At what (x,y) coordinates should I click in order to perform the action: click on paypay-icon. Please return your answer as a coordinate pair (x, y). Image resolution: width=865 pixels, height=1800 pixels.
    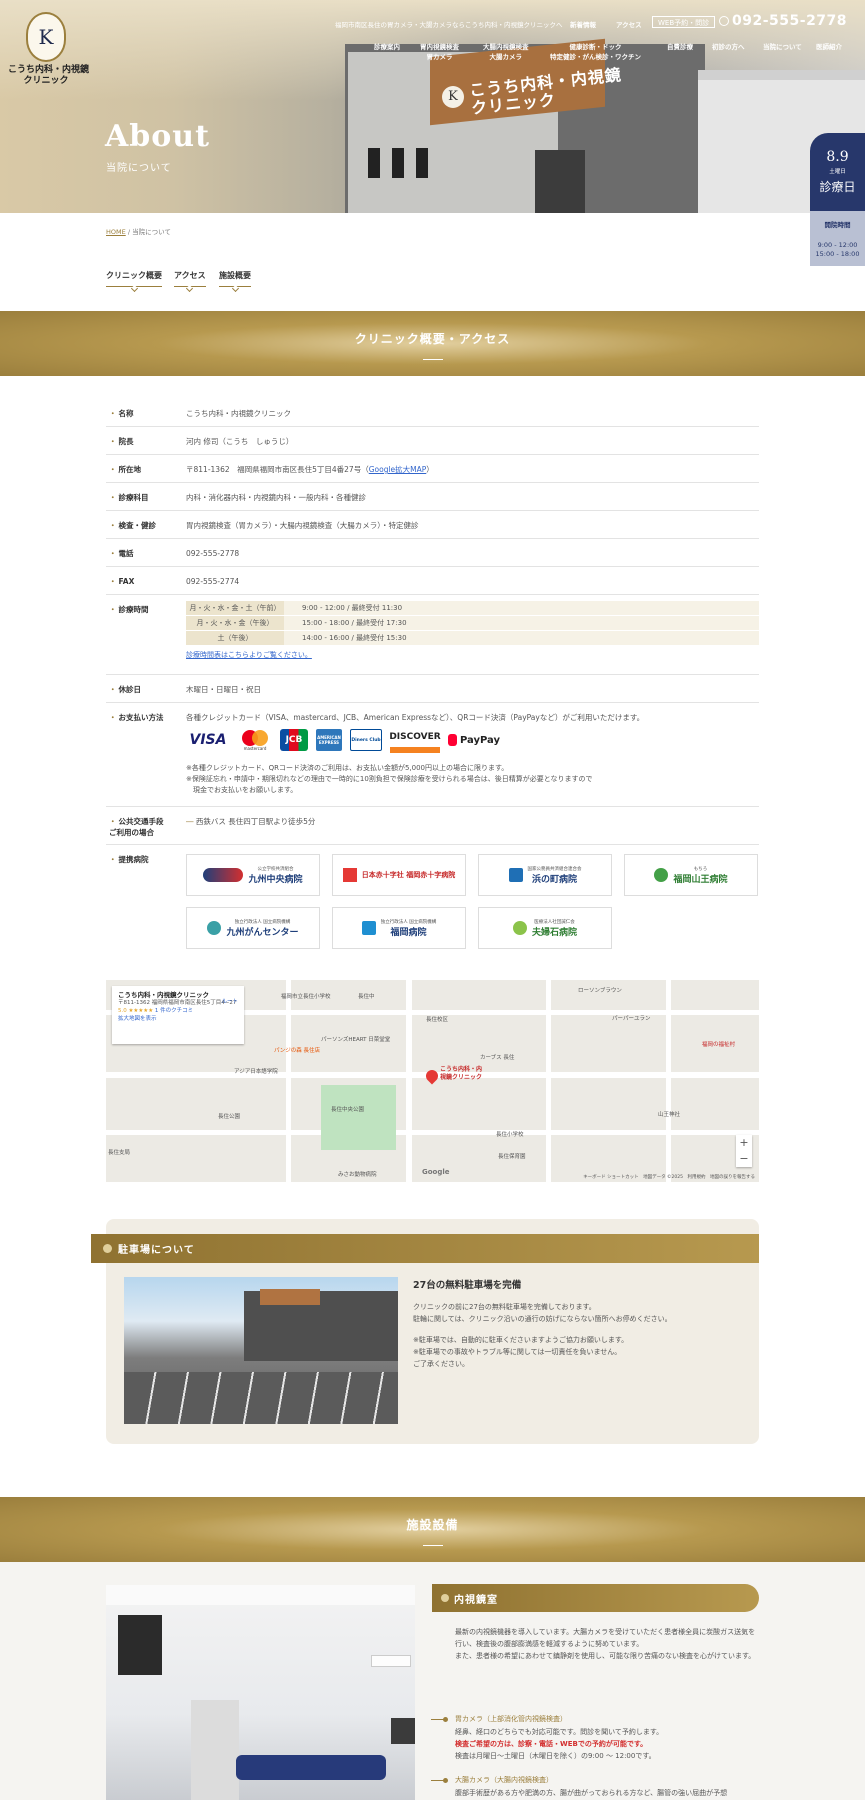
    Looking at the image, I should click on (452, 740).